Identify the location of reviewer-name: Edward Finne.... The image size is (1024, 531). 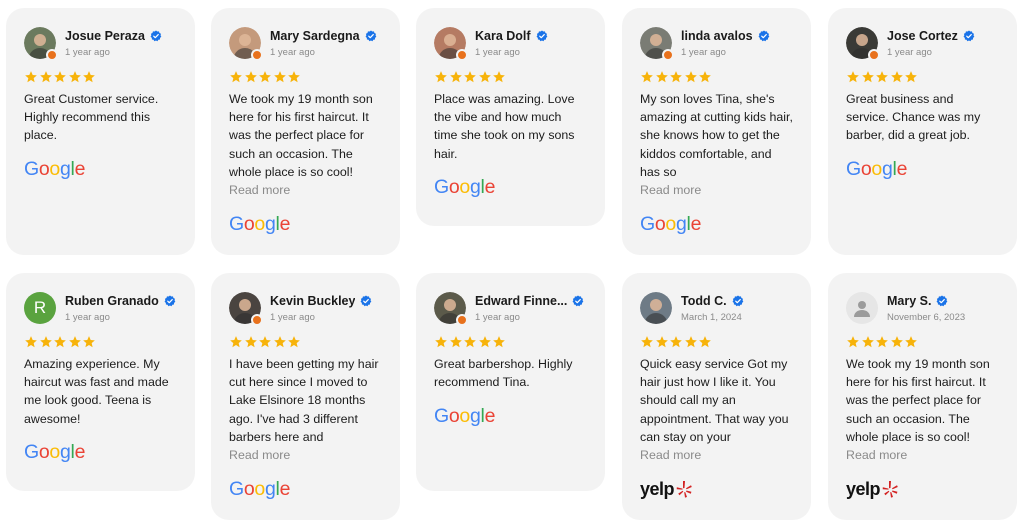
(521, 301).